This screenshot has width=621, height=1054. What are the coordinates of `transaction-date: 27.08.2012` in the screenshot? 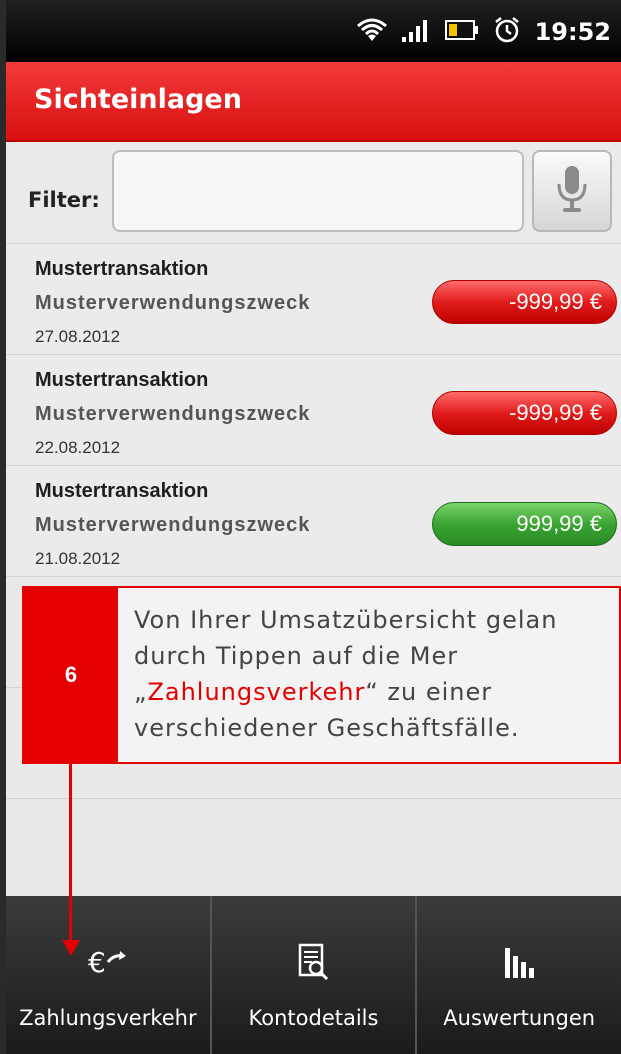 It's located at (78, 336).